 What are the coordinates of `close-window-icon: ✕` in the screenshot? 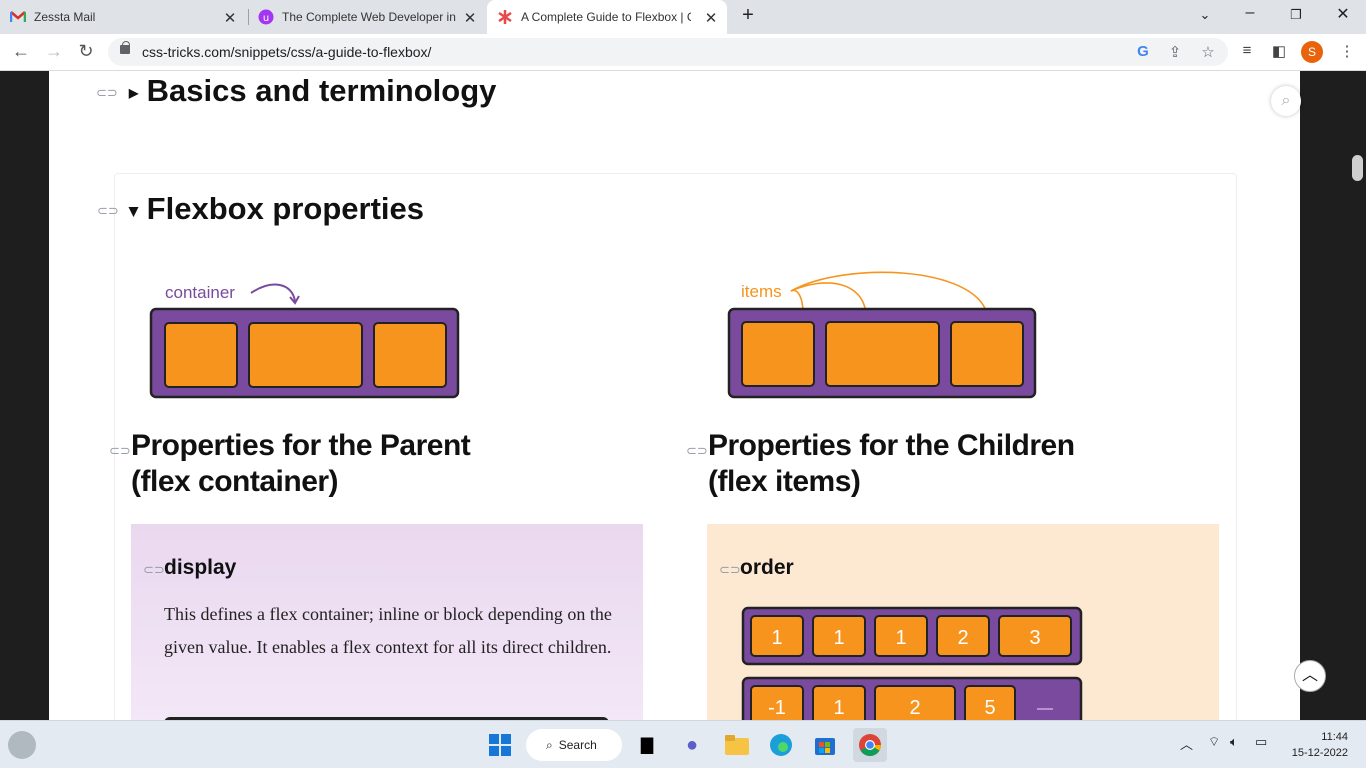 It's located at (1343, 14).